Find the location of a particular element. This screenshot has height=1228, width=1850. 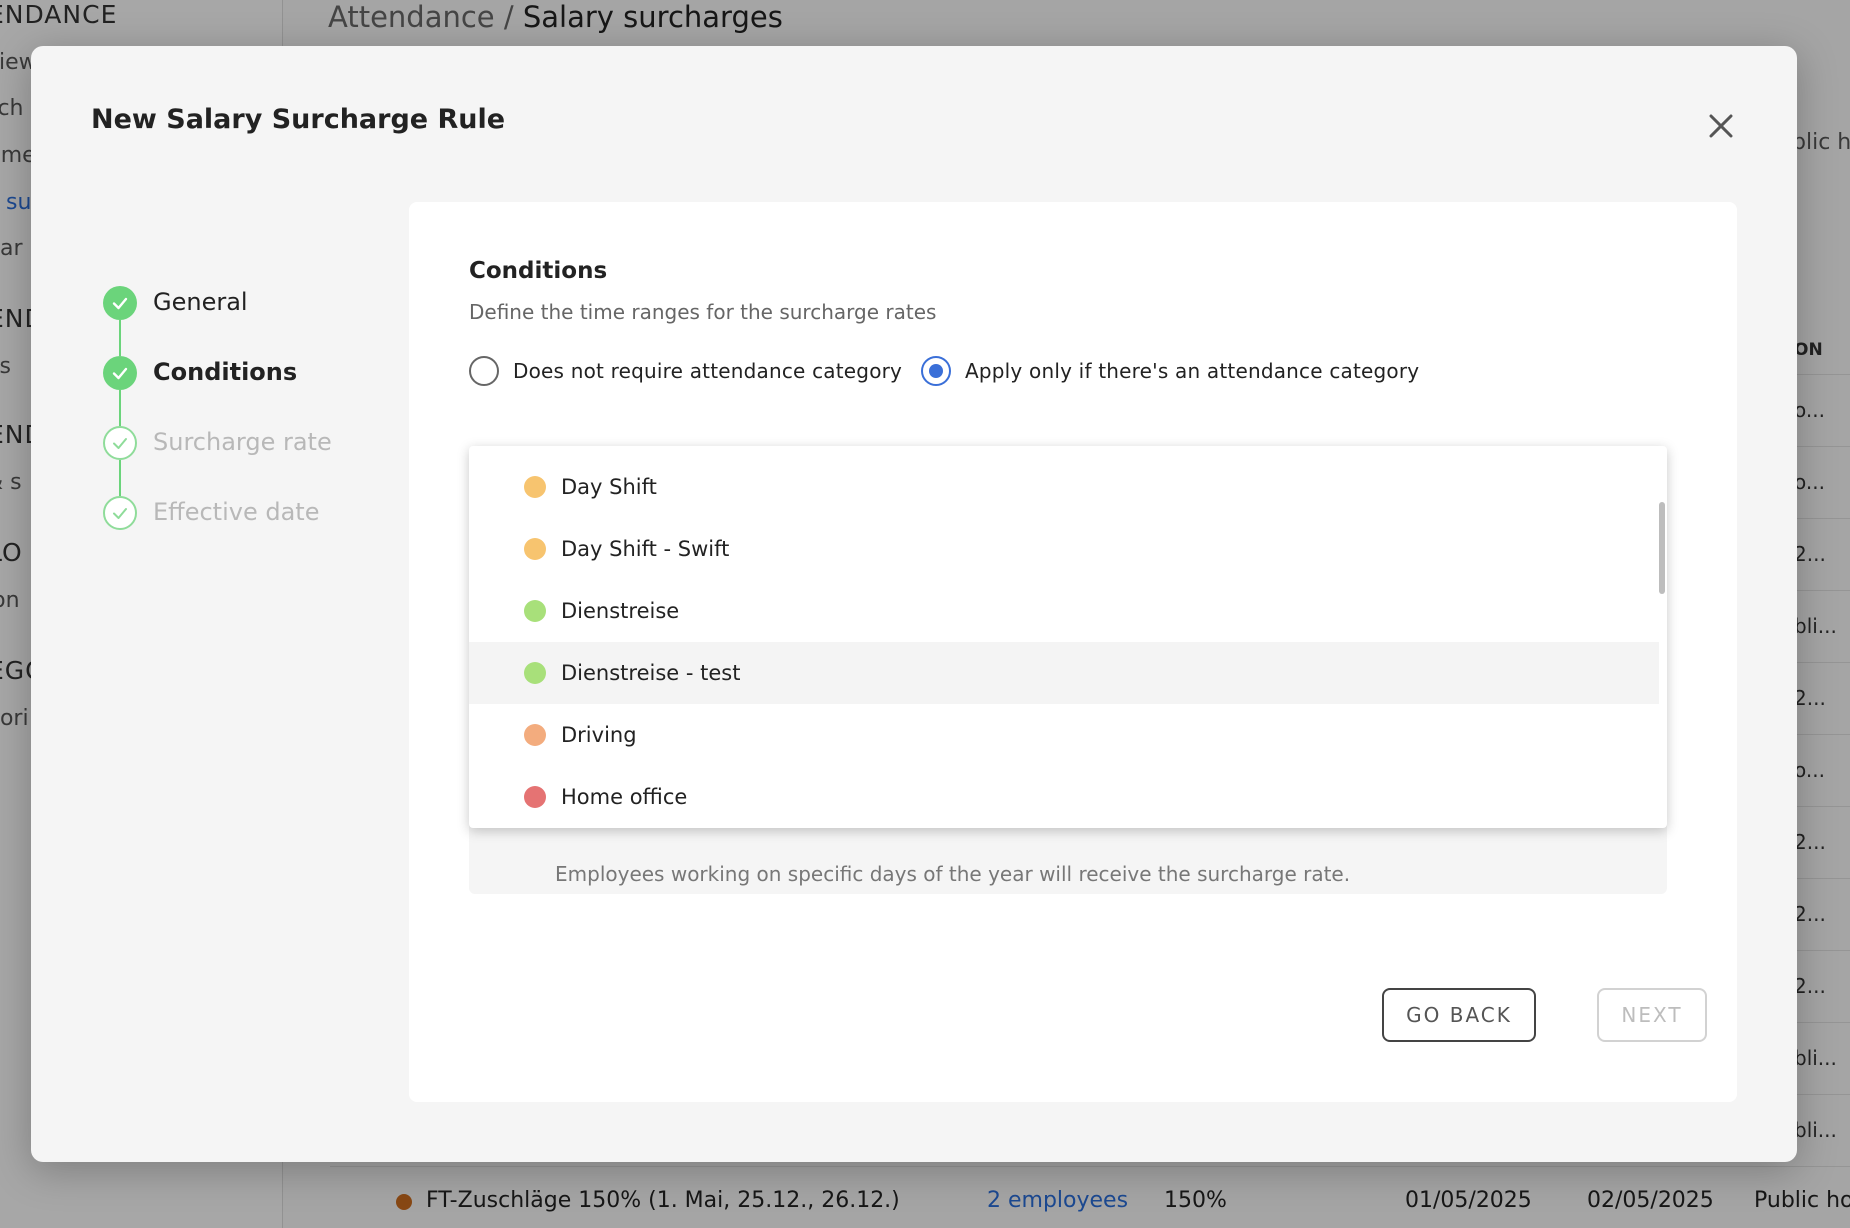

step-conditions: Conditions is located at coordinates (263, 376).